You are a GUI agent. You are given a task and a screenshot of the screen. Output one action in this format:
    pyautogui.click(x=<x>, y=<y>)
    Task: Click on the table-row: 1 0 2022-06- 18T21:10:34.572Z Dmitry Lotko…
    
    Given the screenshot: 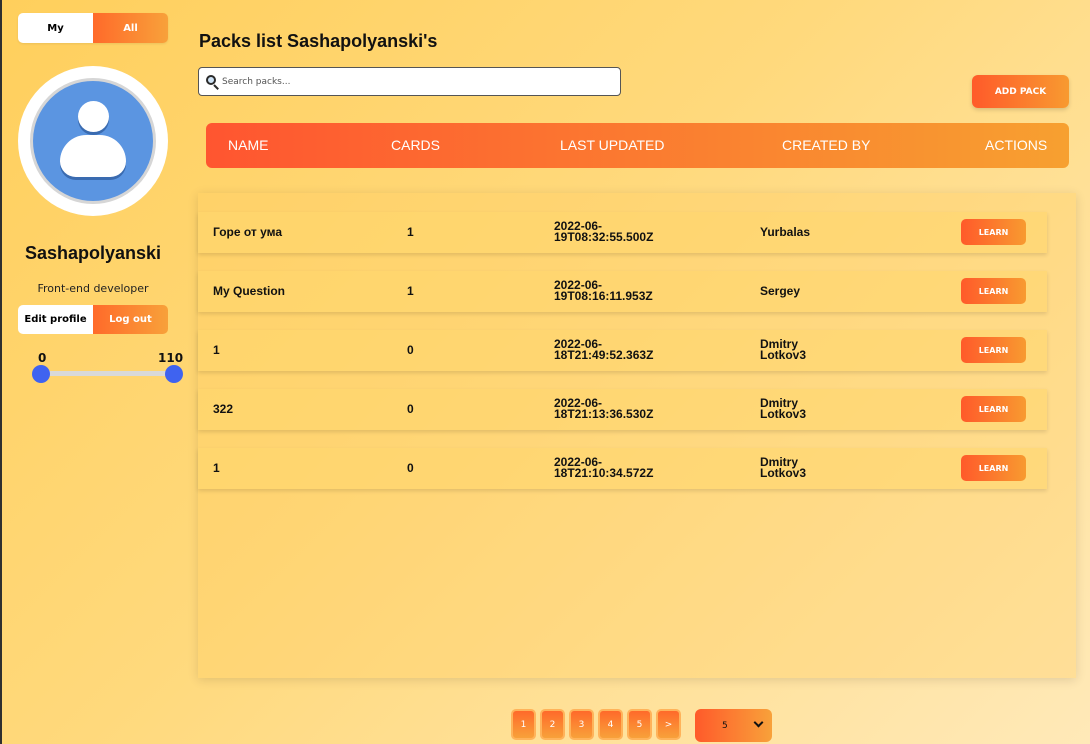 What is the action you would take?
    pyautogui.click(x=622, y=468)
    